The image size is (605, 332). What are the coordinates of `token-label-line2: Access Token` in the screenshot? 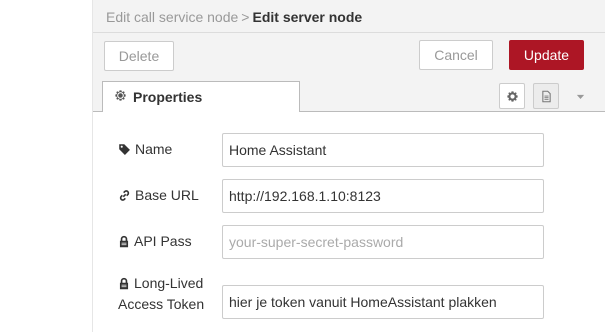 It's located at (161, 304).